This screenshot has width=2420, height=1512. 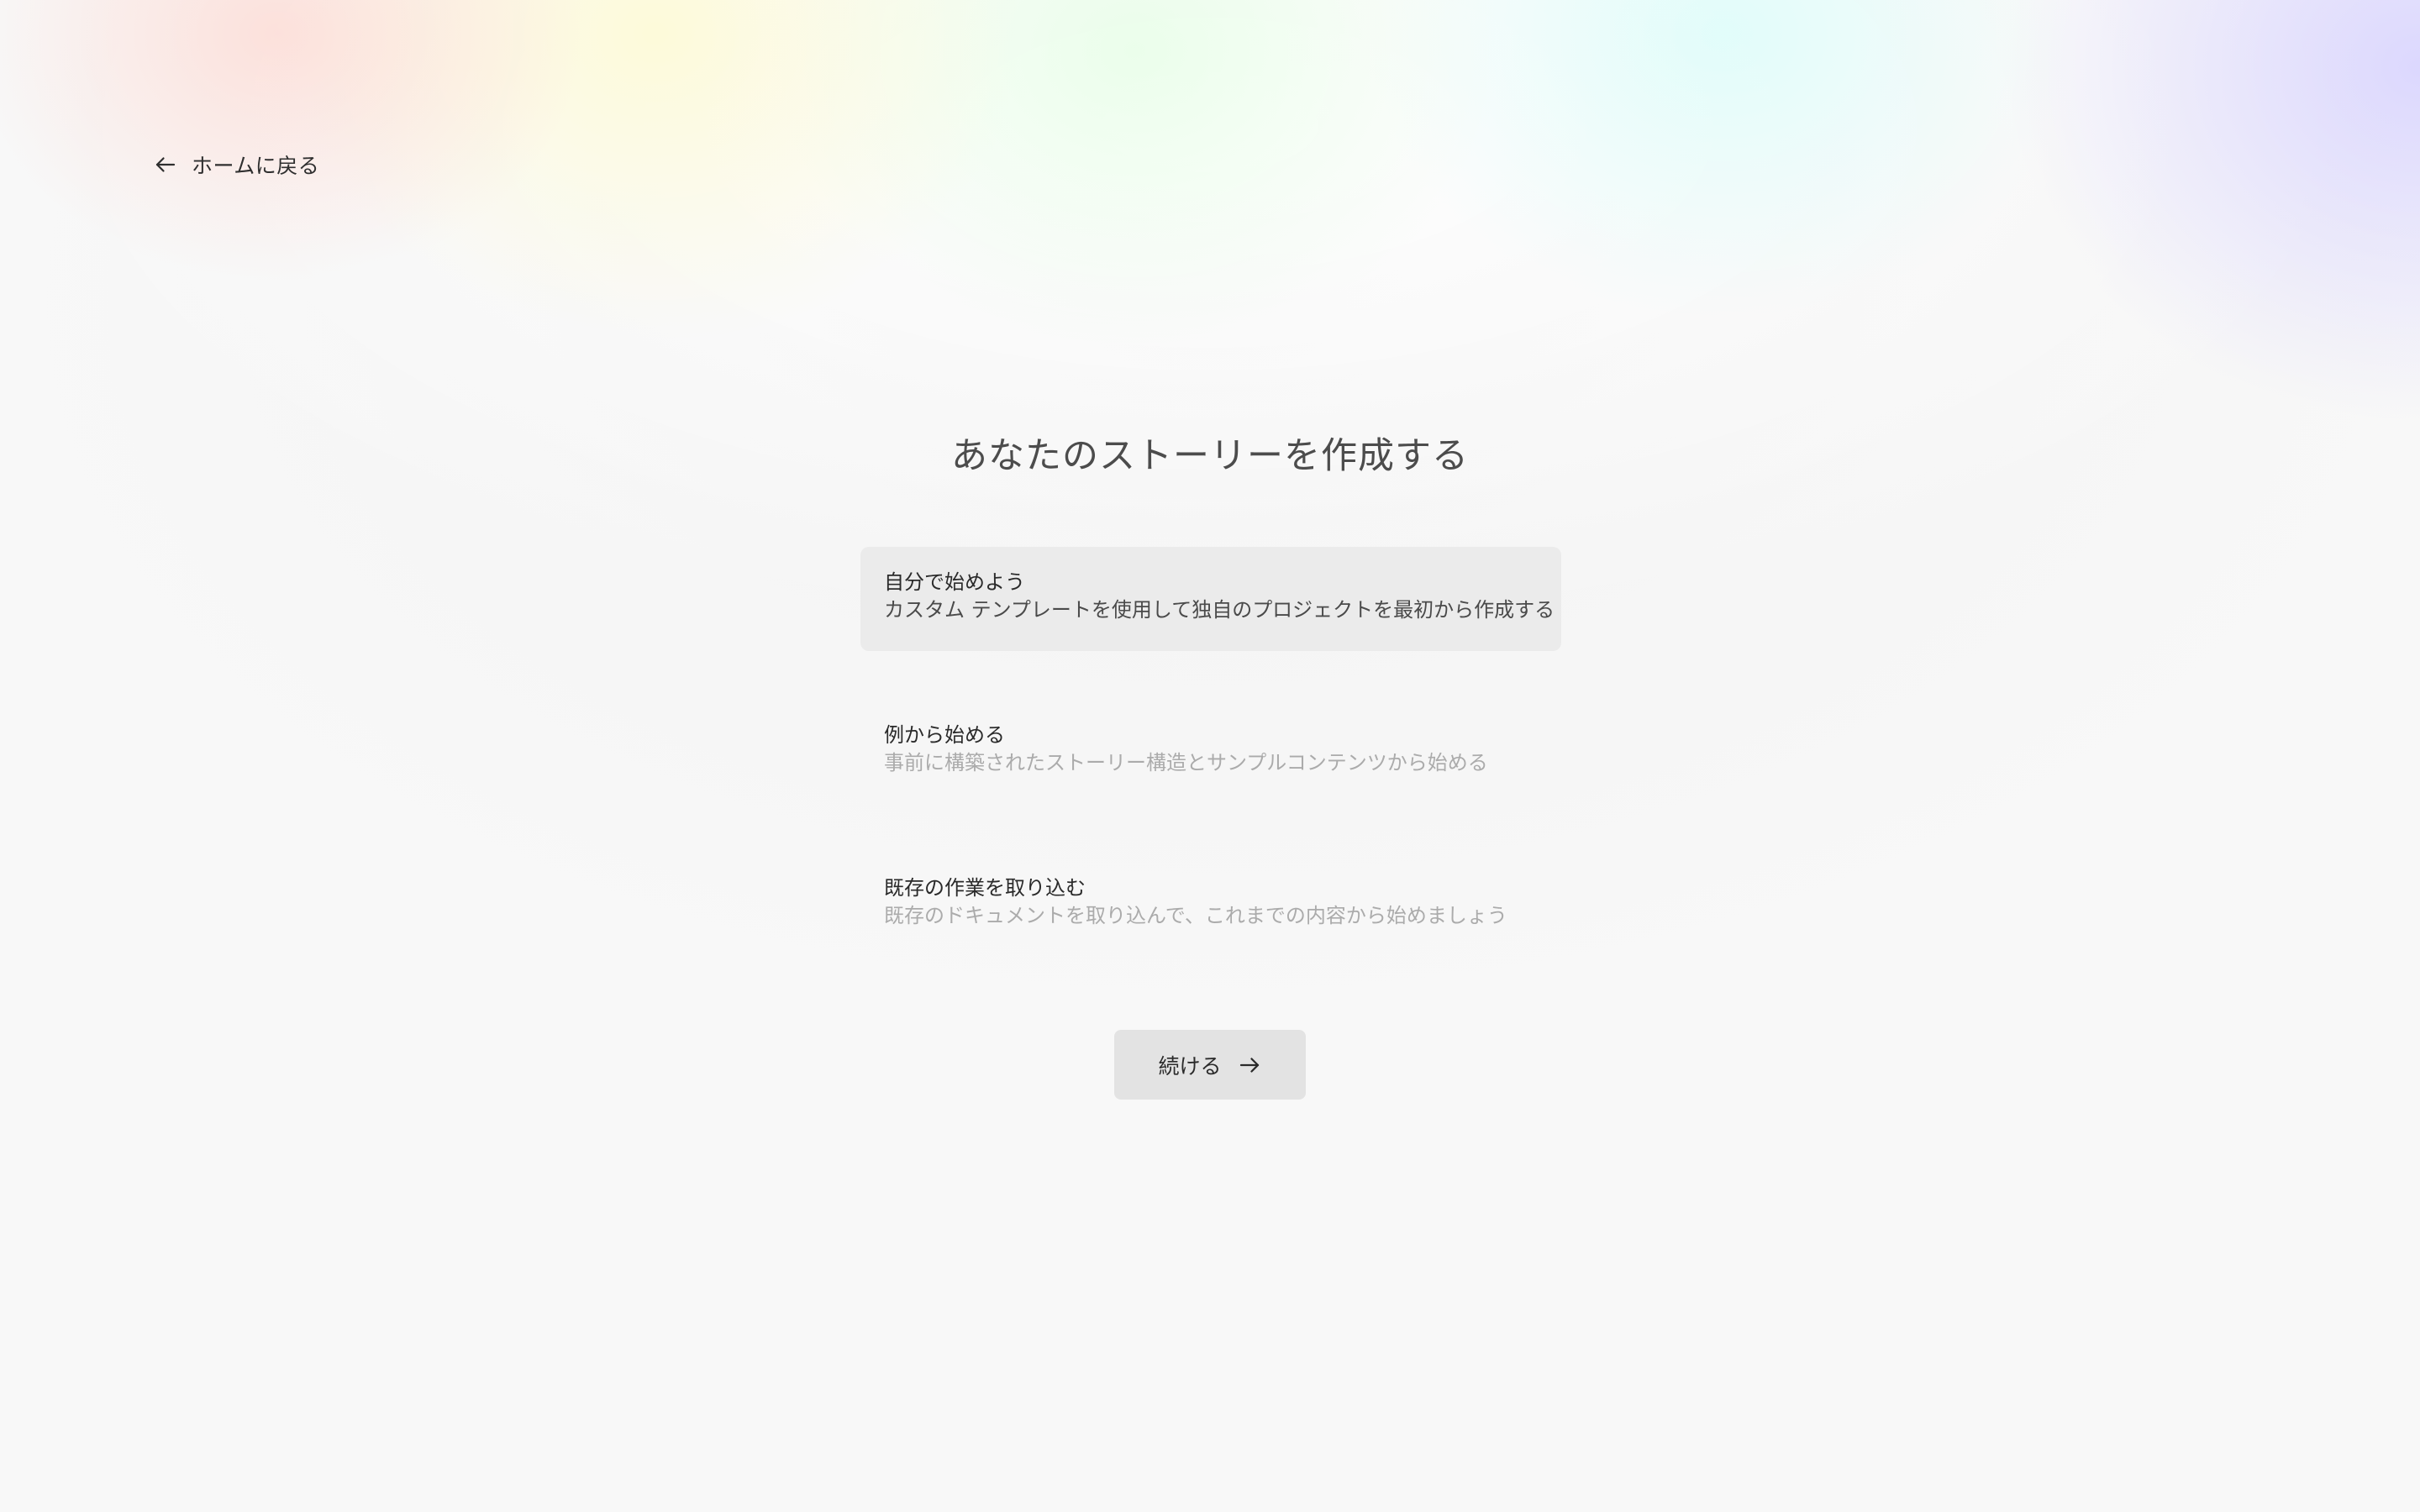 I want to click on continue-button-label: 続ける, so click(x=1190, y=1066).